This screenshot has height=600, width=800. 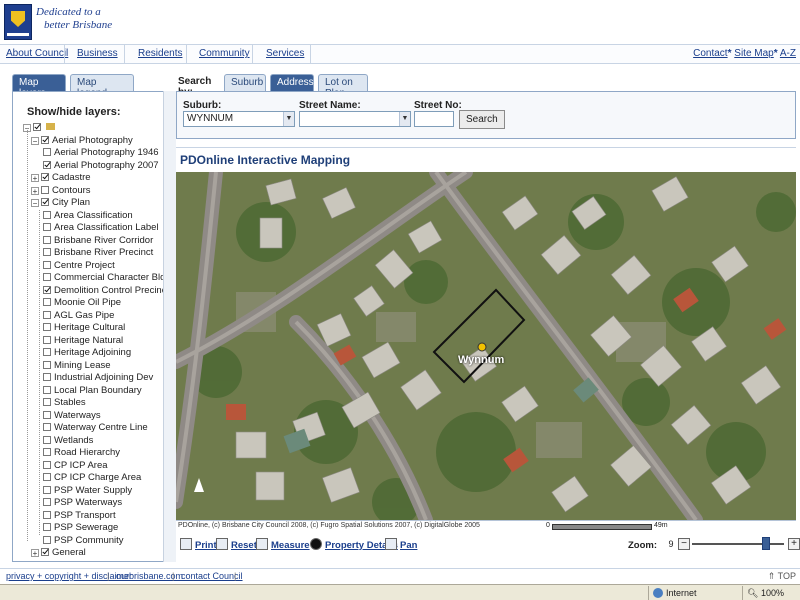 What do you see at coordinates (87, 491) in the screenshot?
I see `layer-item: PSP Water Supply` at bounding box center [87, 491].